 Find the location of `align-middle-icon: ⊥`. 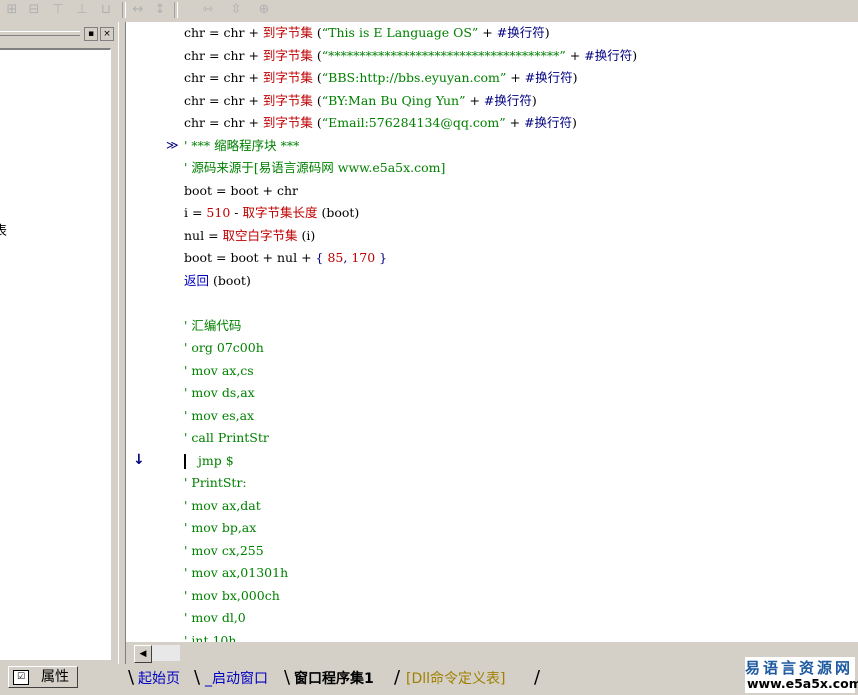

align-middle-icon: ⊥ is located at coordinates (82, 10).